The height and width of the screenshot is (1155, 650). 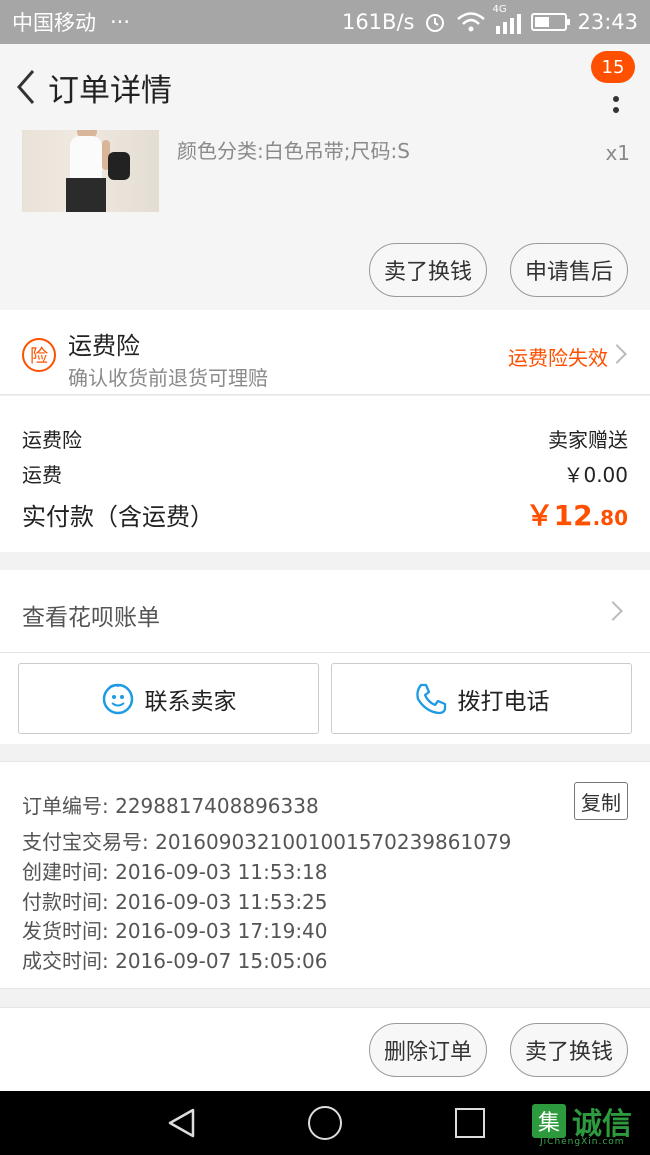 What do you see at coordinates (110, 90) in the screenshot?
I see `page-title: 订单详情` at bounding box center [110, 90].